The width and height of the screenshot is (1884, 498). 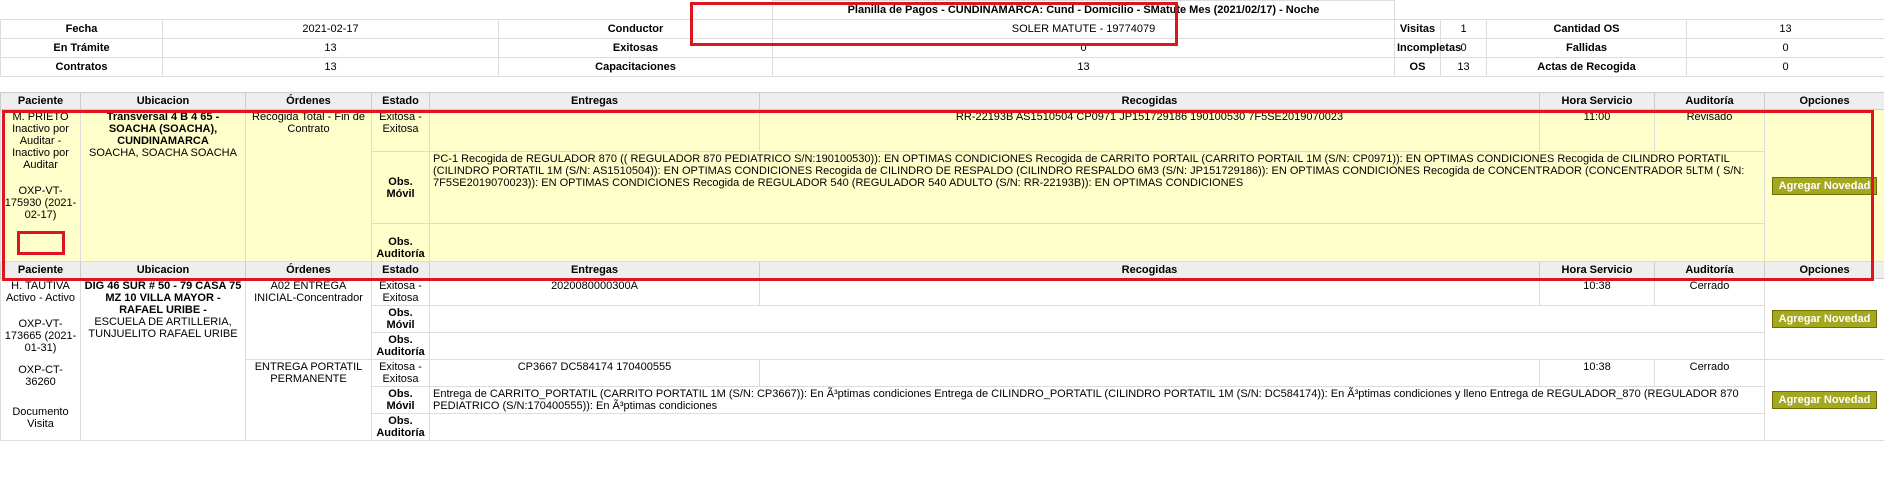 I want to click on paciente-code: OXP-VT-173665 (2021-01-31), so click(x=40, y=336).